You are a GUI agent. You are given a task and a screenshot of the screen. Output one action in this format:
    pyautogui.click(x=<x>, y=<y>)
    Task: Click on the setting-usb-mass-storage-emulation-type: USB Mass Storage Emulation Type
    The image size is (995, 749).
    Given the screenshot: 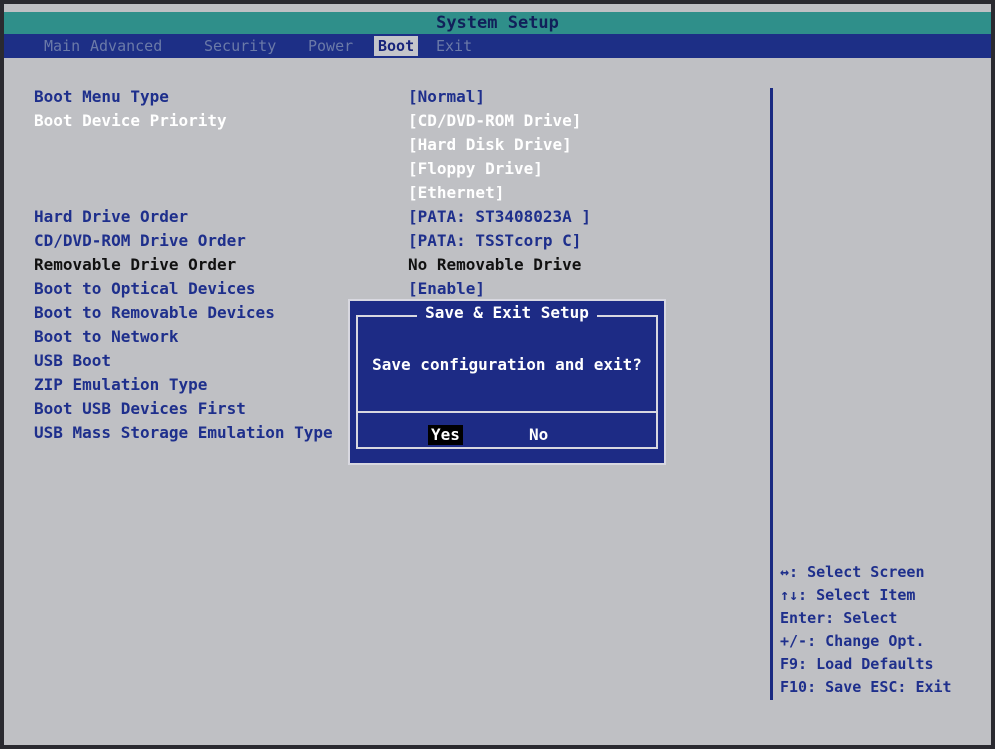 What is the action you would take?
    pyautogui.click(x=183, y=433)
    